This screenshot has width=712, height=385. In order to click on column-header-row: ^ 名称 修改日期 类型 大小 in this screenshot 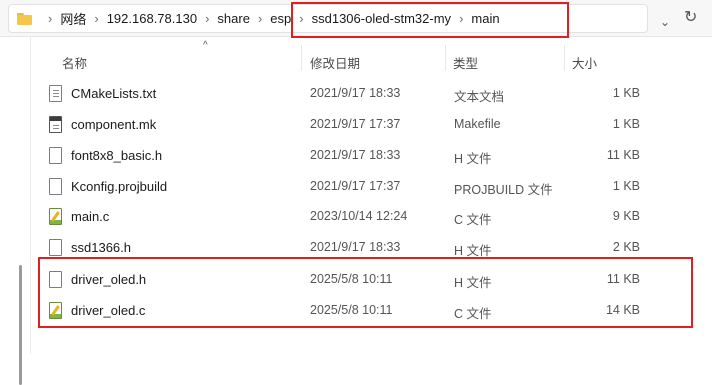, I will do `click(371, 55)`.